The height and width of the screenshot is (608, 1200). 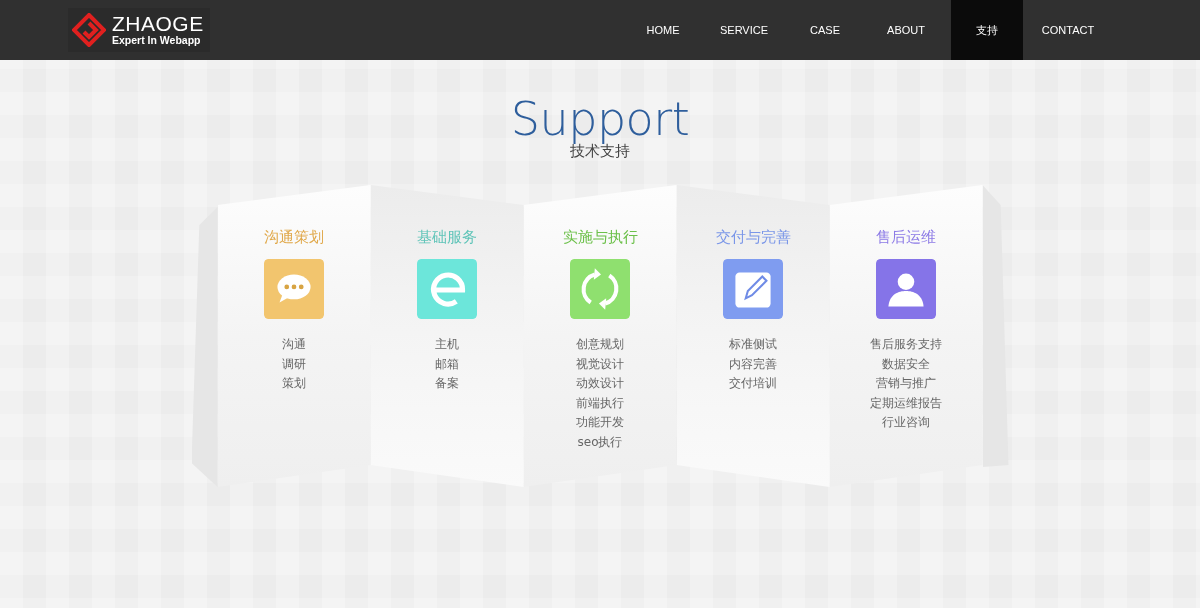 I want to click on service-item: 前端执行, so click(x=600, y=403).